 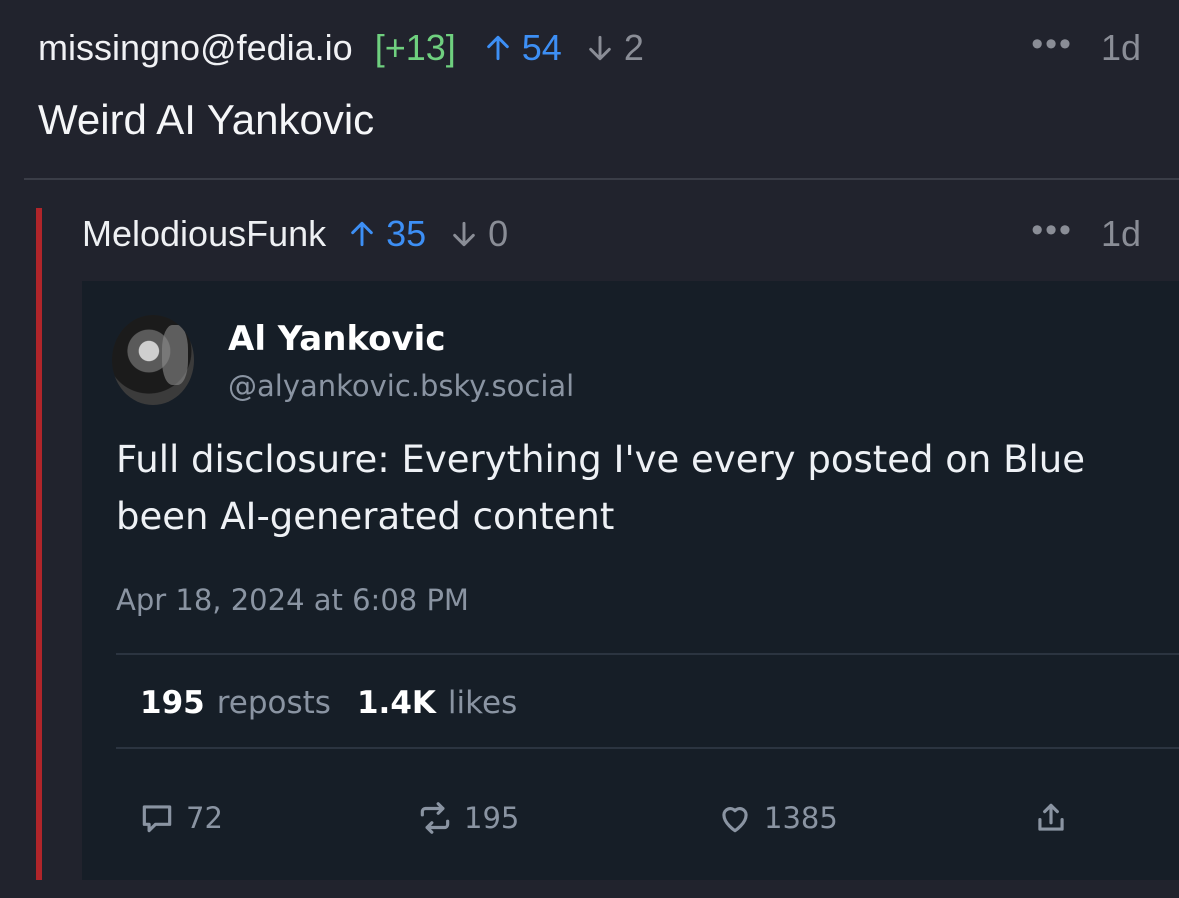 I want to click on embed-share, so click(x=1056, y=818).